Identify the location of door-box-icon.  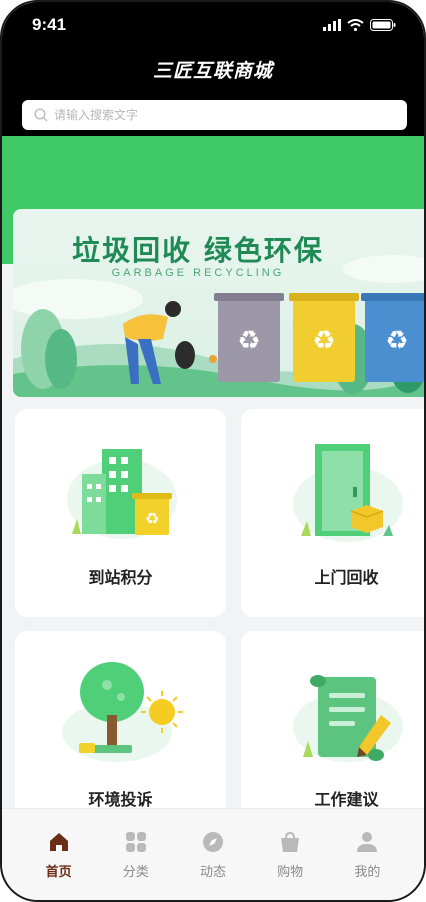
(348, 493).